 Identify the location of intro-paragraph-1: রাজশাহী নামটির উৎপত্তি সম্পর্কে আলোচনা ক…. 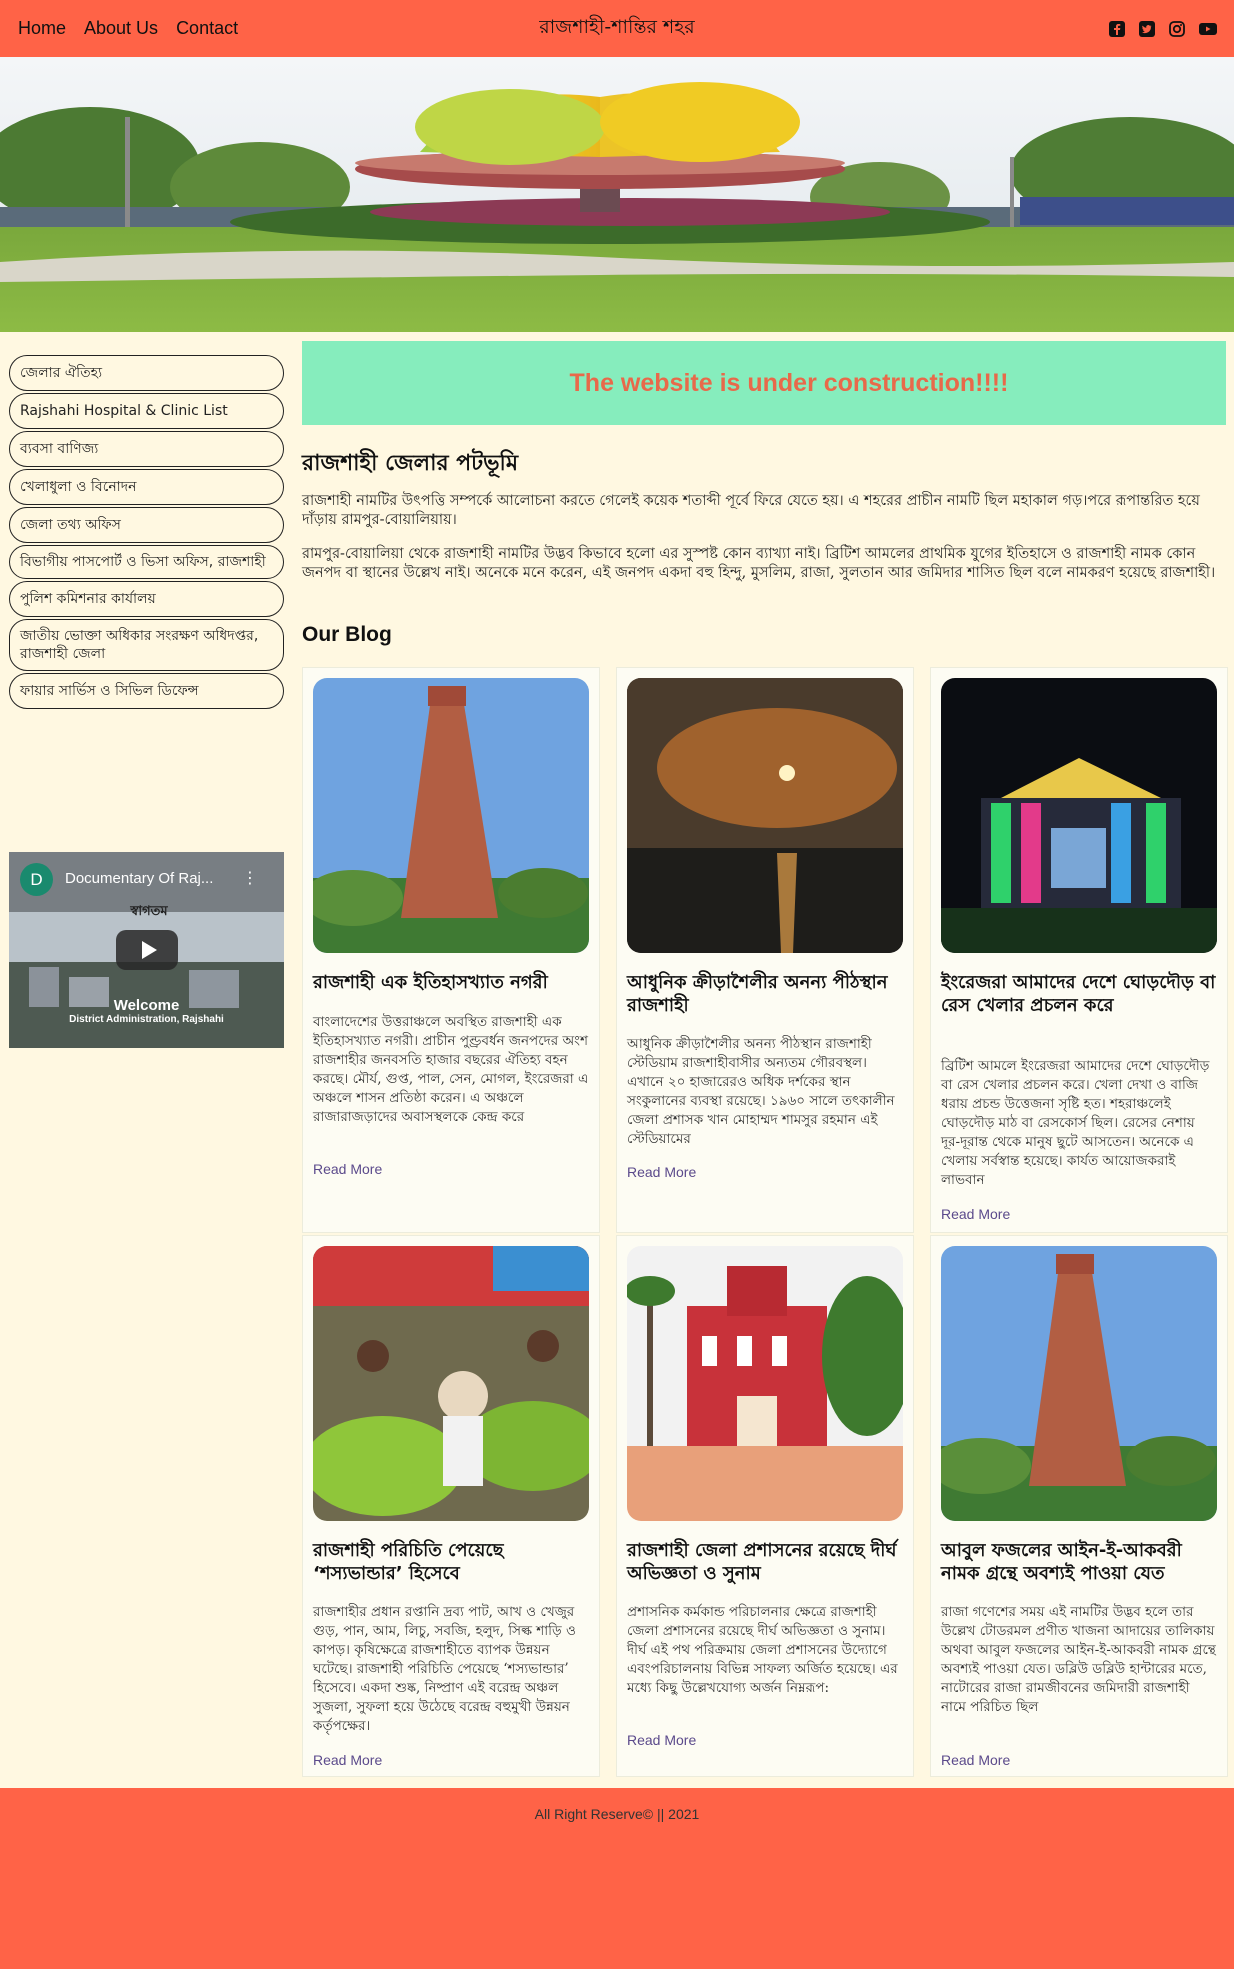
(751, 510).